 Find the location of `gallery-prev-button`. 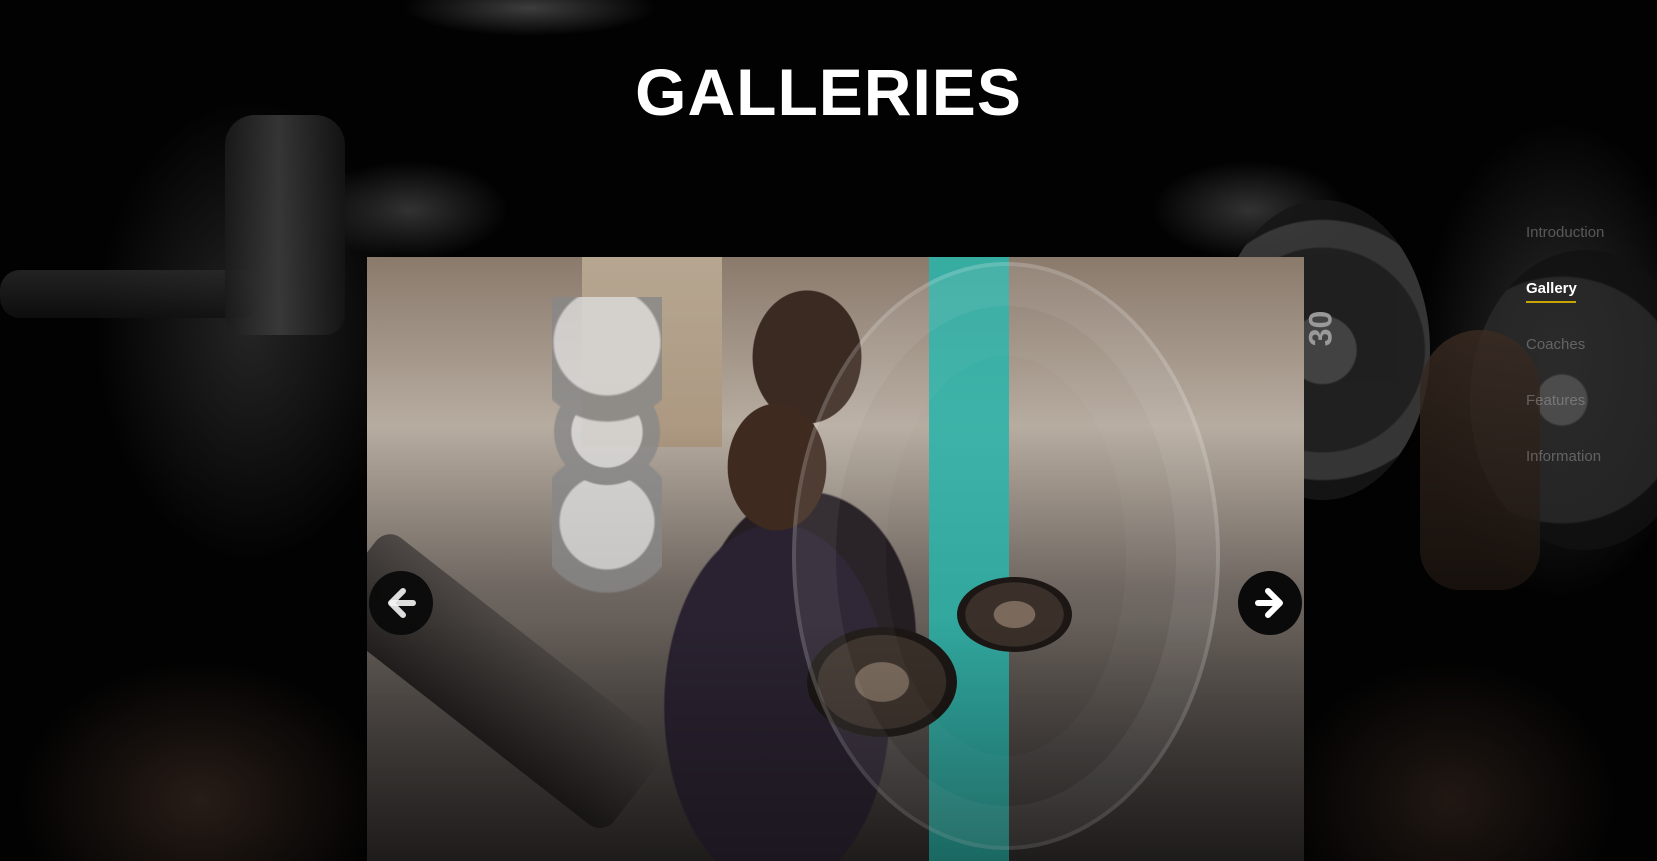

gallery-prev-button is located at coordinates (401, 603).